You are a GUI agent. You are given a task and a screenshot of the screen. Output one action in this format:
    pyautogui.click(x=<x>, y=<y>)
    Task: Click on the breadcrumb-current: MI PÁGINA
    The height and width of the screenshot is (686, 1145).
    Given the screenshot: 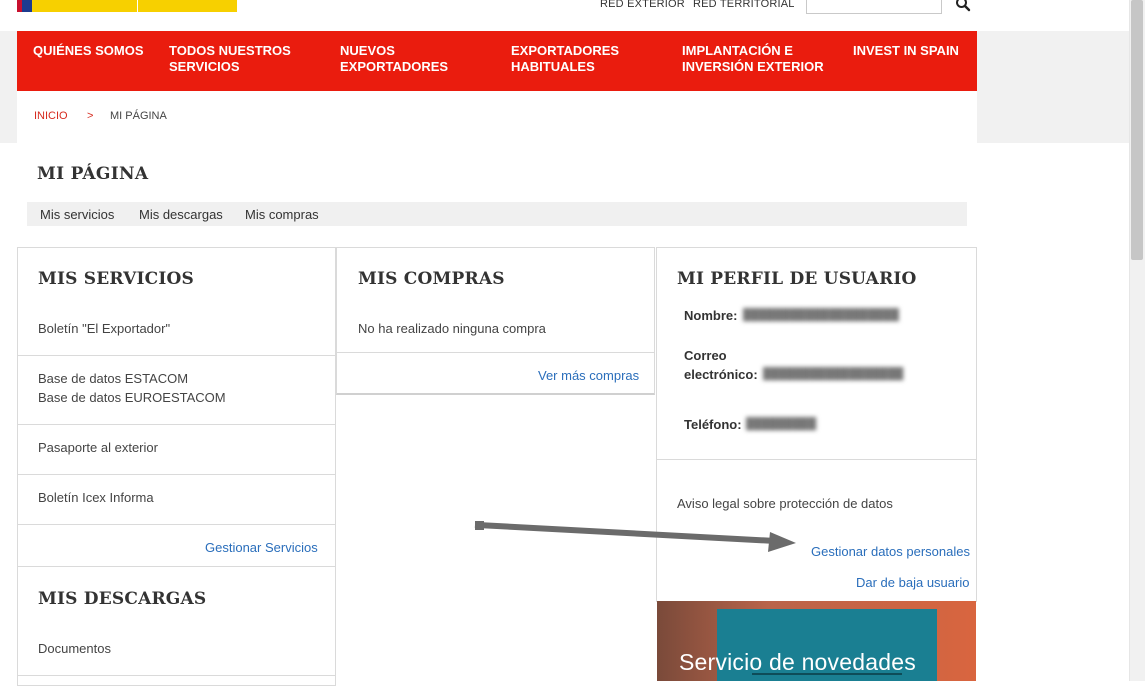 What is the action you would take?
    pyautogui.click(x=138, y=116)
    